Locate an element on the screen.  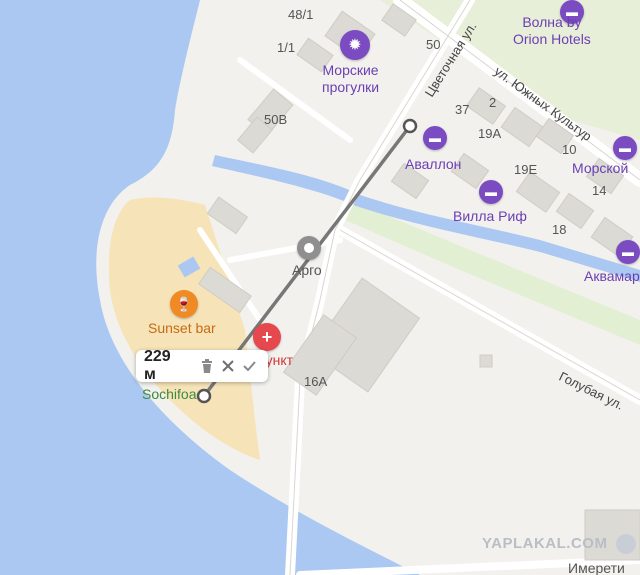
house-number: 16А is located at coordinates (316, 381).